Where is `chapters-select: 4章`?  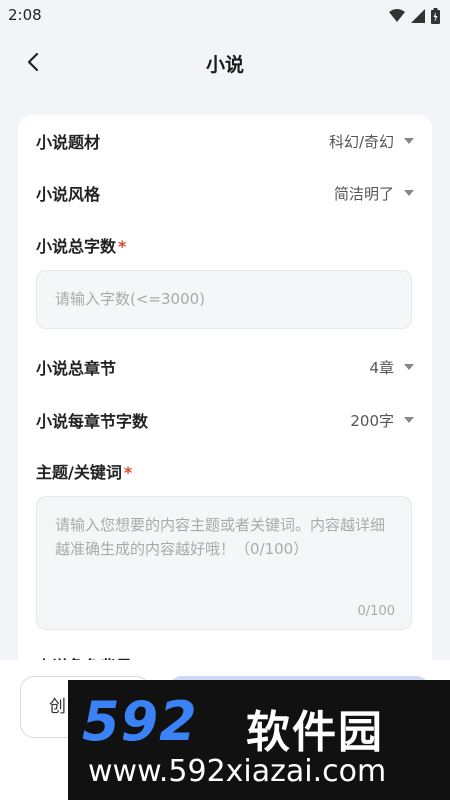 chapters-select: 4章 is located at coordinates (391, 367).